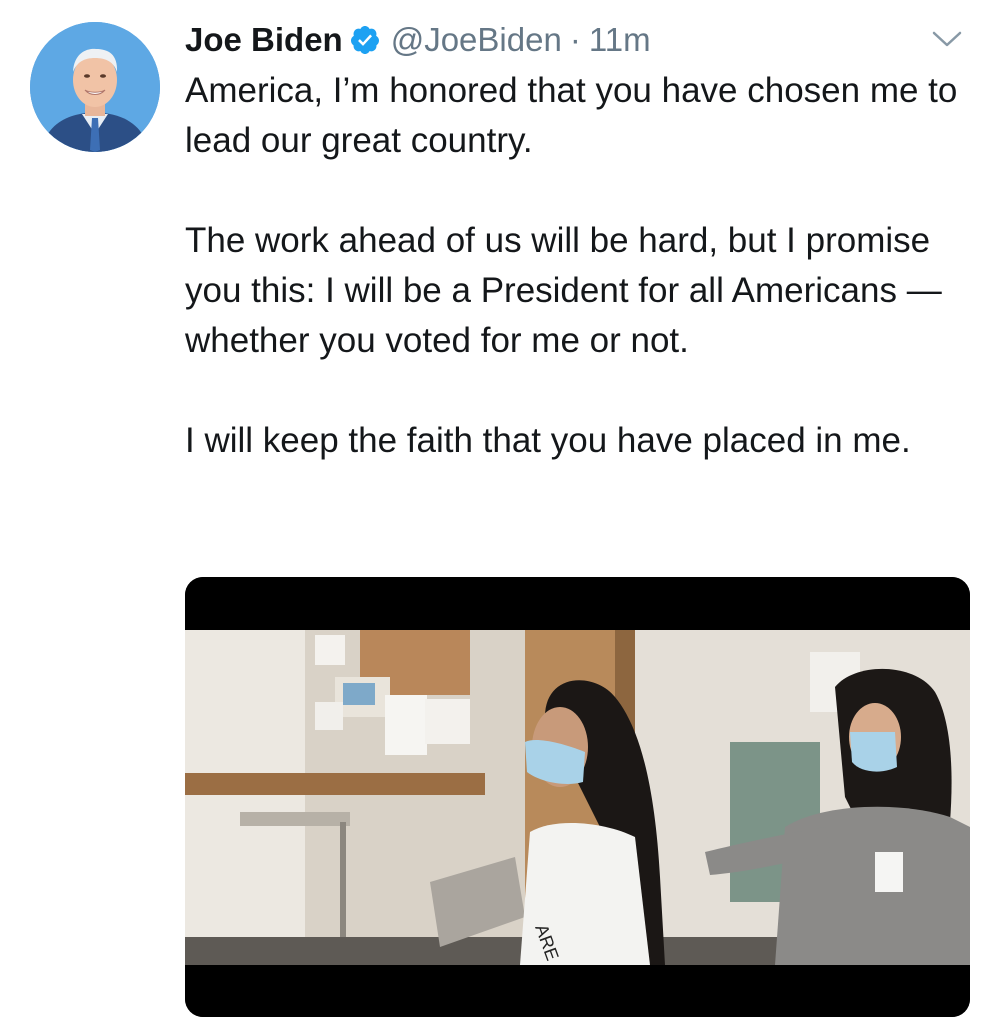 The image size is (998, 1023). I want to click on chevron-down-icon, so click(947, 39).